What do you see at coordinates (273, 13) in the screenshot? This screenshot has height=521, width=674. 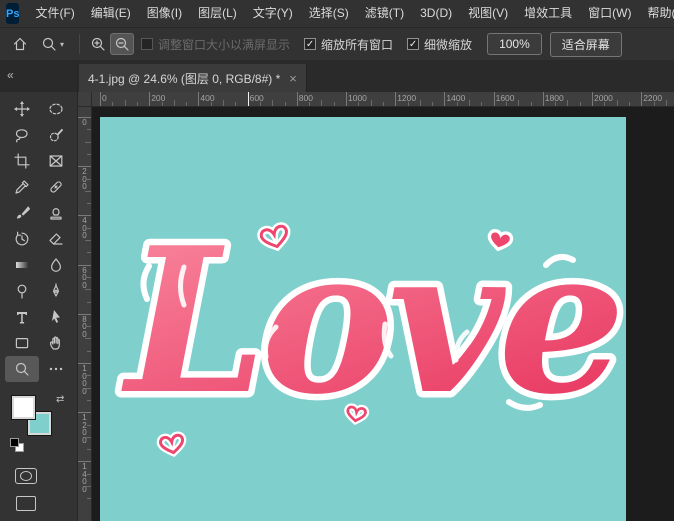 I see `menu-item-4: 文字(Y)` at bounding box center [273, 13].